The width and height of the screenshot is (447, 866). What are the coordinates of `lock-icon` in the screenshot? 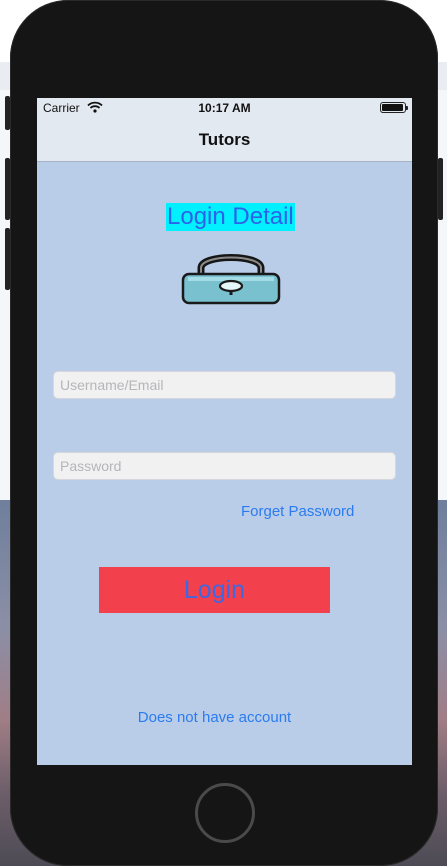 It's located at (231, 279).